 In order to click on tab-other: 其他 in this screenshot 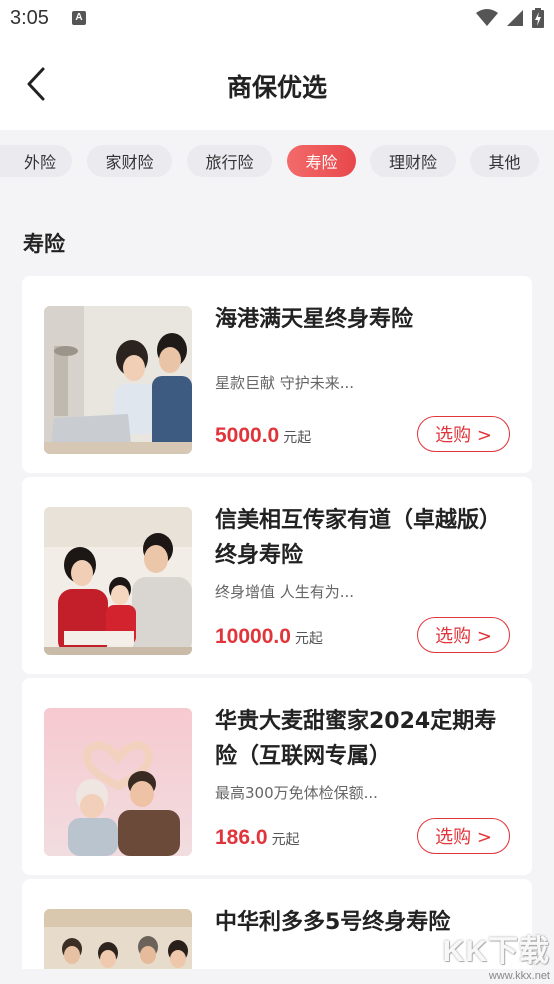, I will do `click(504, 161)`.